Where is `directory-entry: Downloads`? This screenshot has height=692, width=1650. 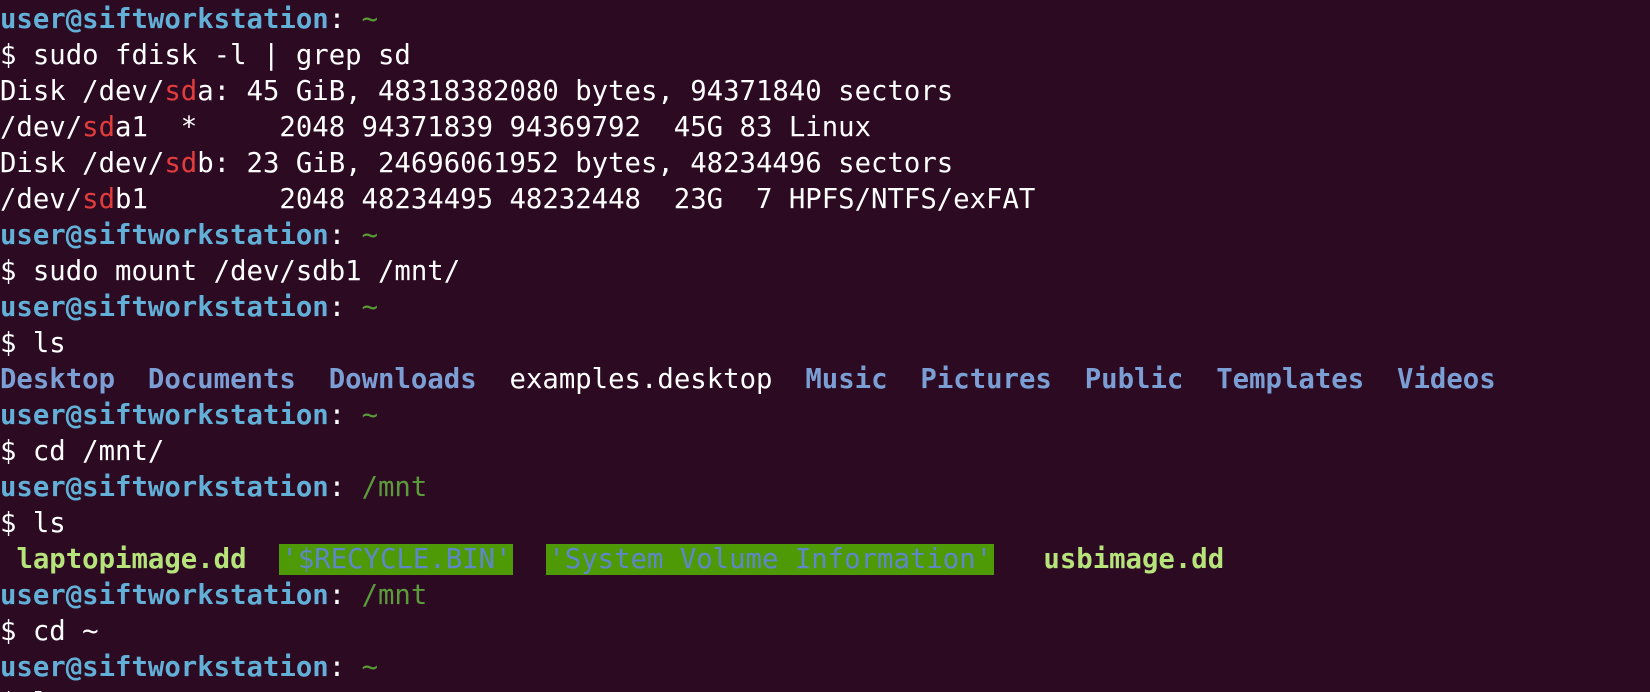
directory-entry: Downloads is located at coordinates (402, 379).